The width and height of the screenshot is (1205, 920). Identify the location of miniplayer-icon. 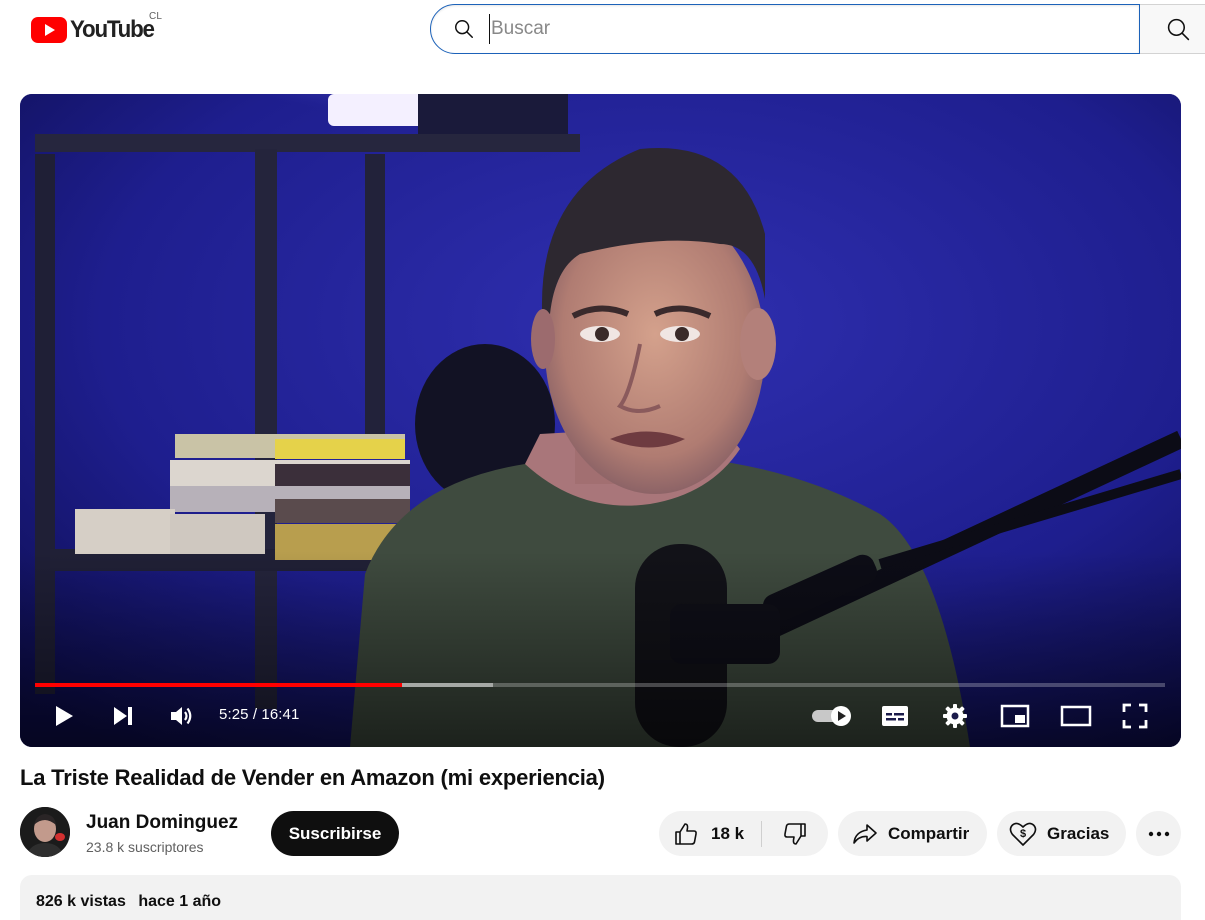
(1015, 716).